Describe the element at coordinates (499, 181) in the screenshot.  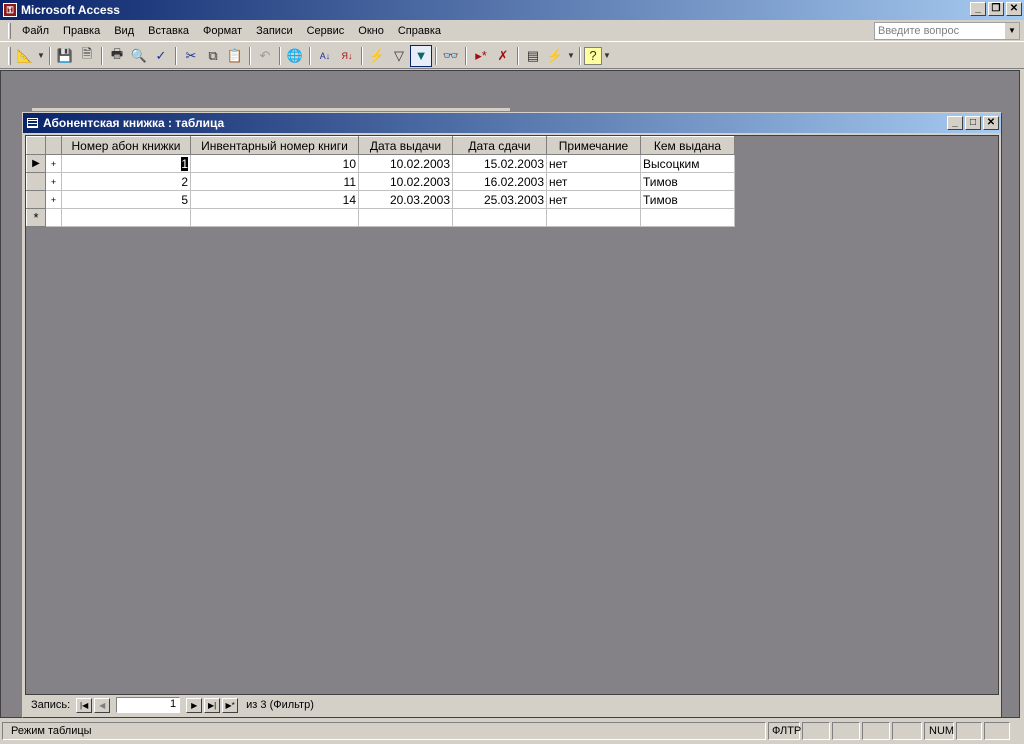
I see `cell: 16.02.2003` at that location.